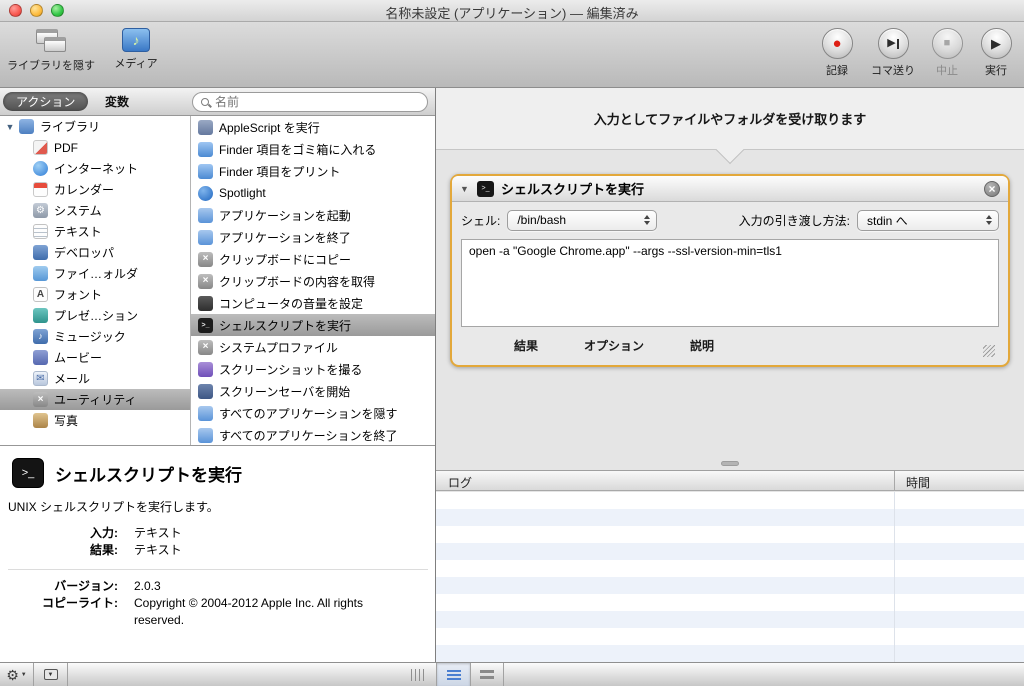 The height and width of the screenshot is (686, 1024). Describe the element at coordinates (95, 399) in the screenshot. I see `library-item-utilities: × ユーティリティ` at that location.